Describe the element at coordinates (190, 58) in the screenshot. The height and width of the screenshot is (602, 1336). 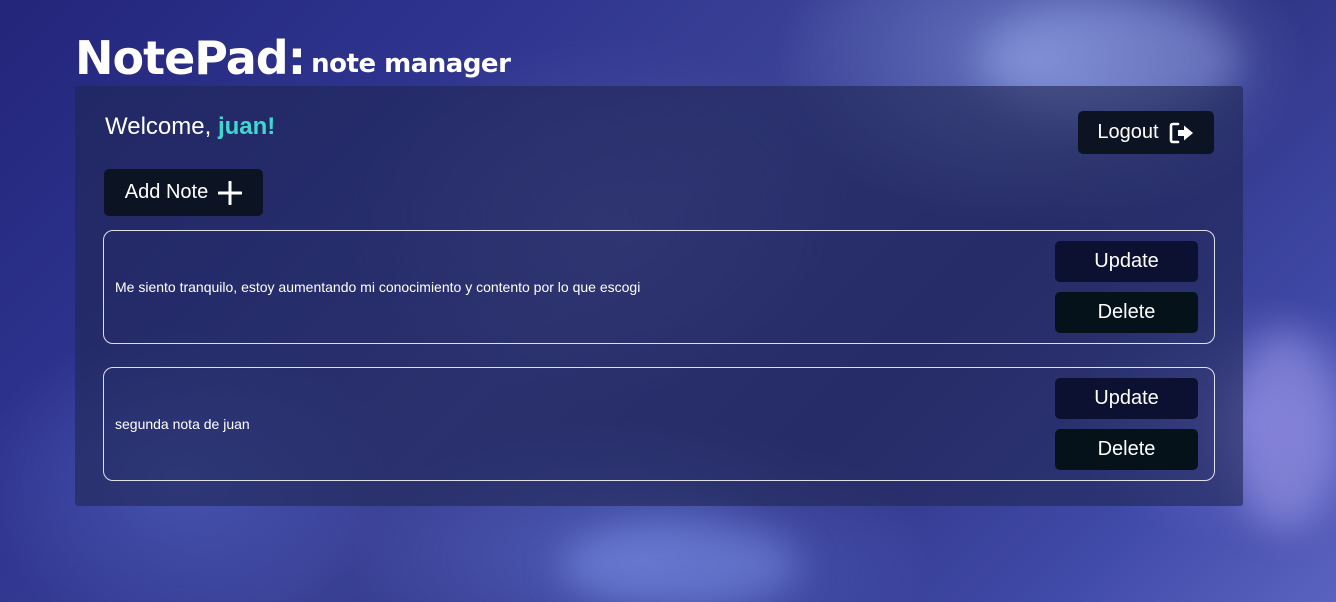
I see `app-brand: NotePad:` at that location.